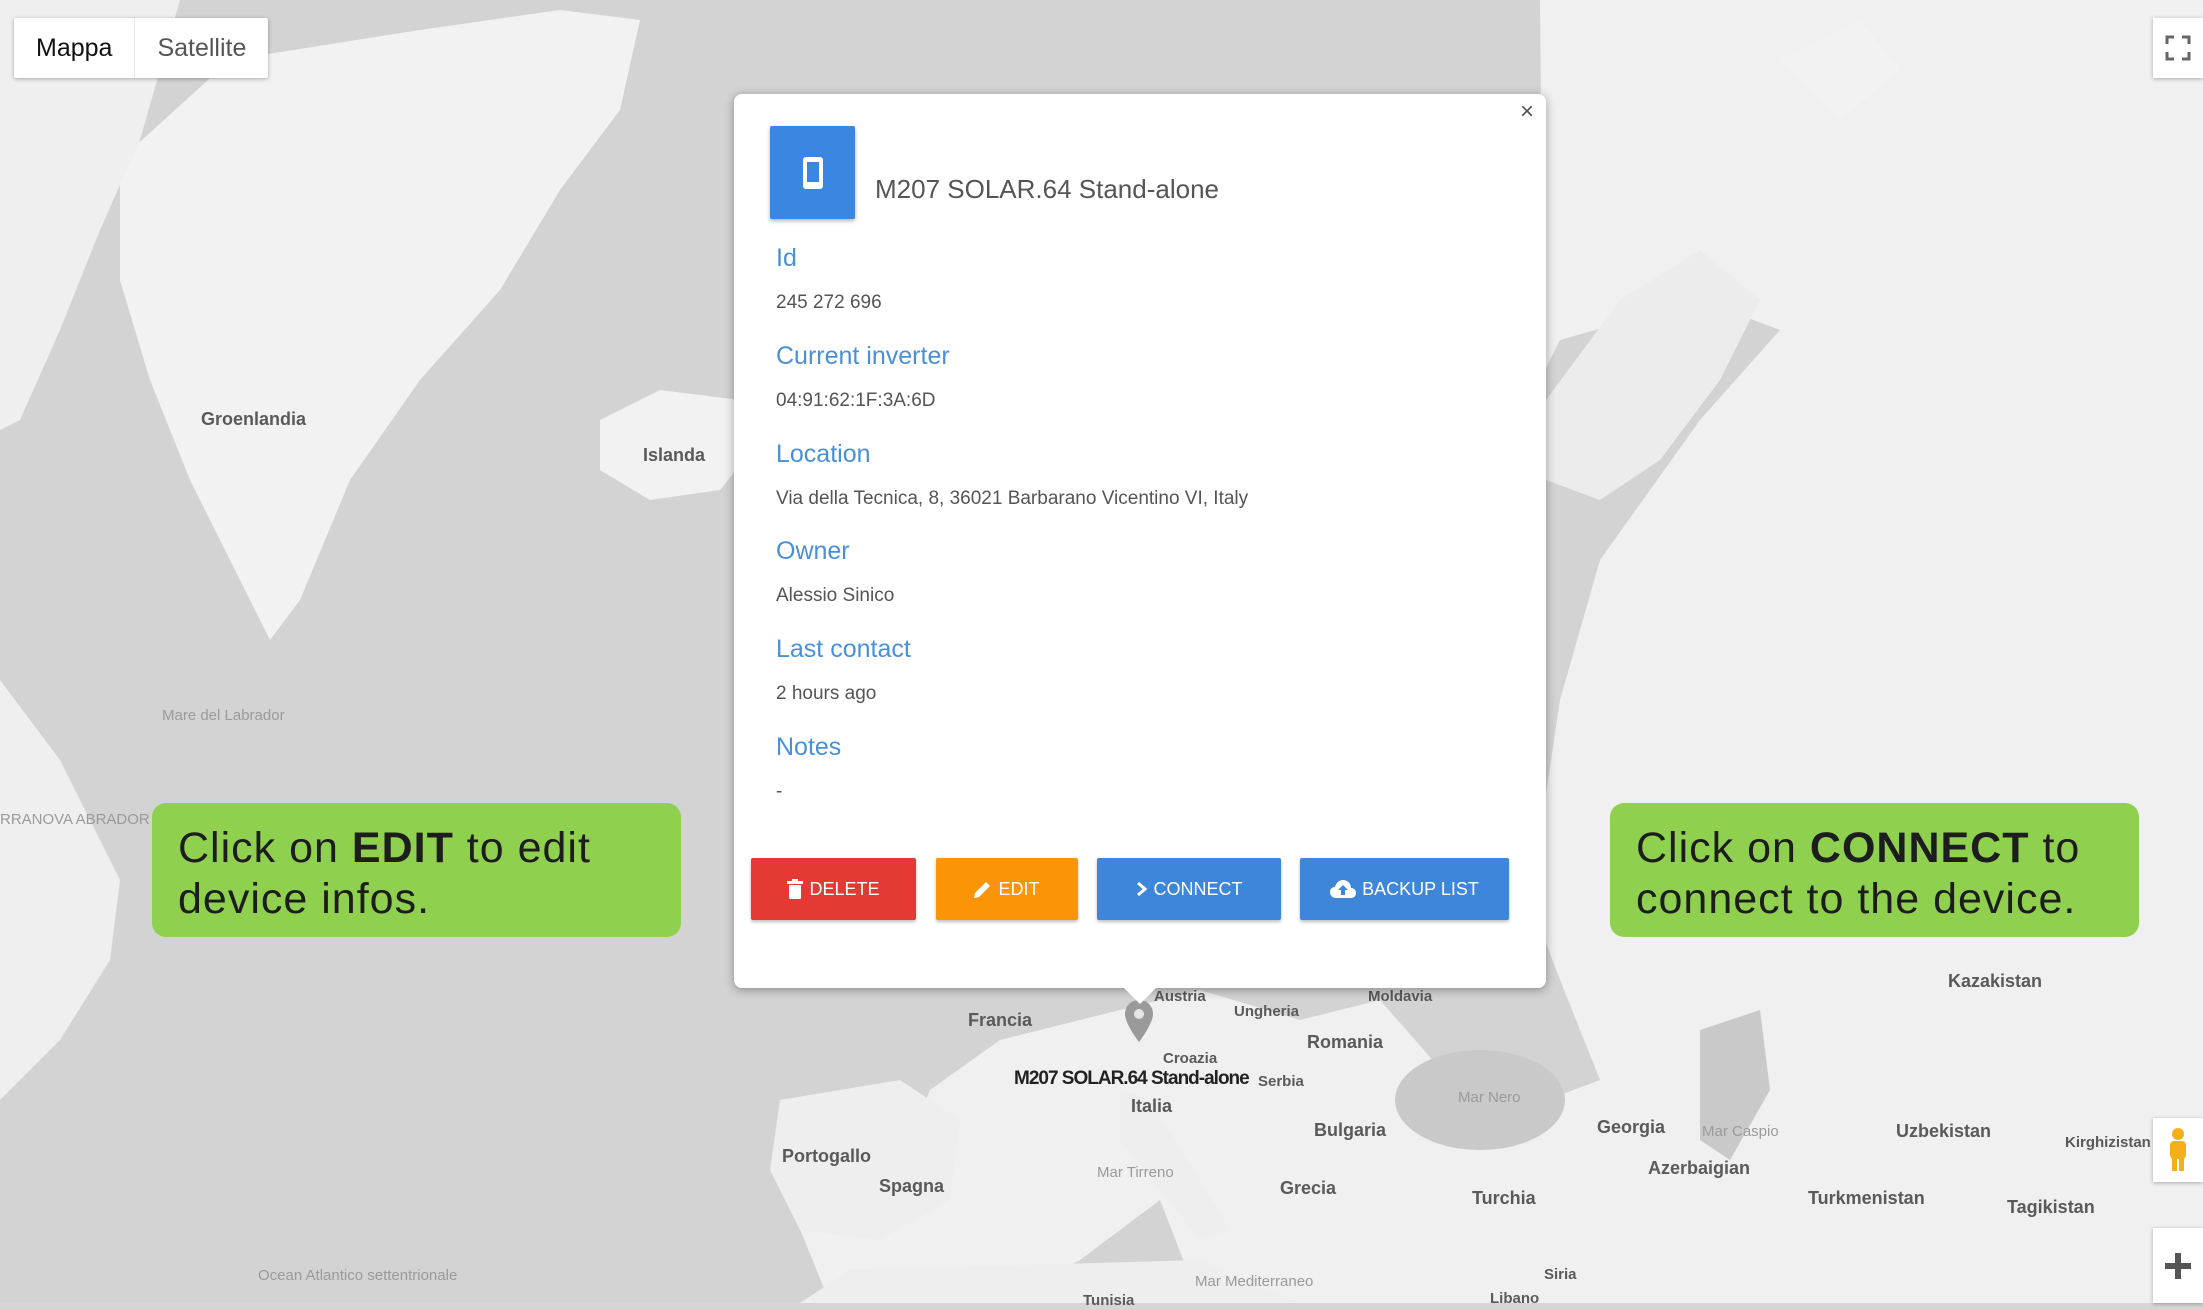 The height and width of the screenshot is (1309, 2203). I want to click on place-label-mar-caspio: Mar Caspio, so click(1740, 1131).